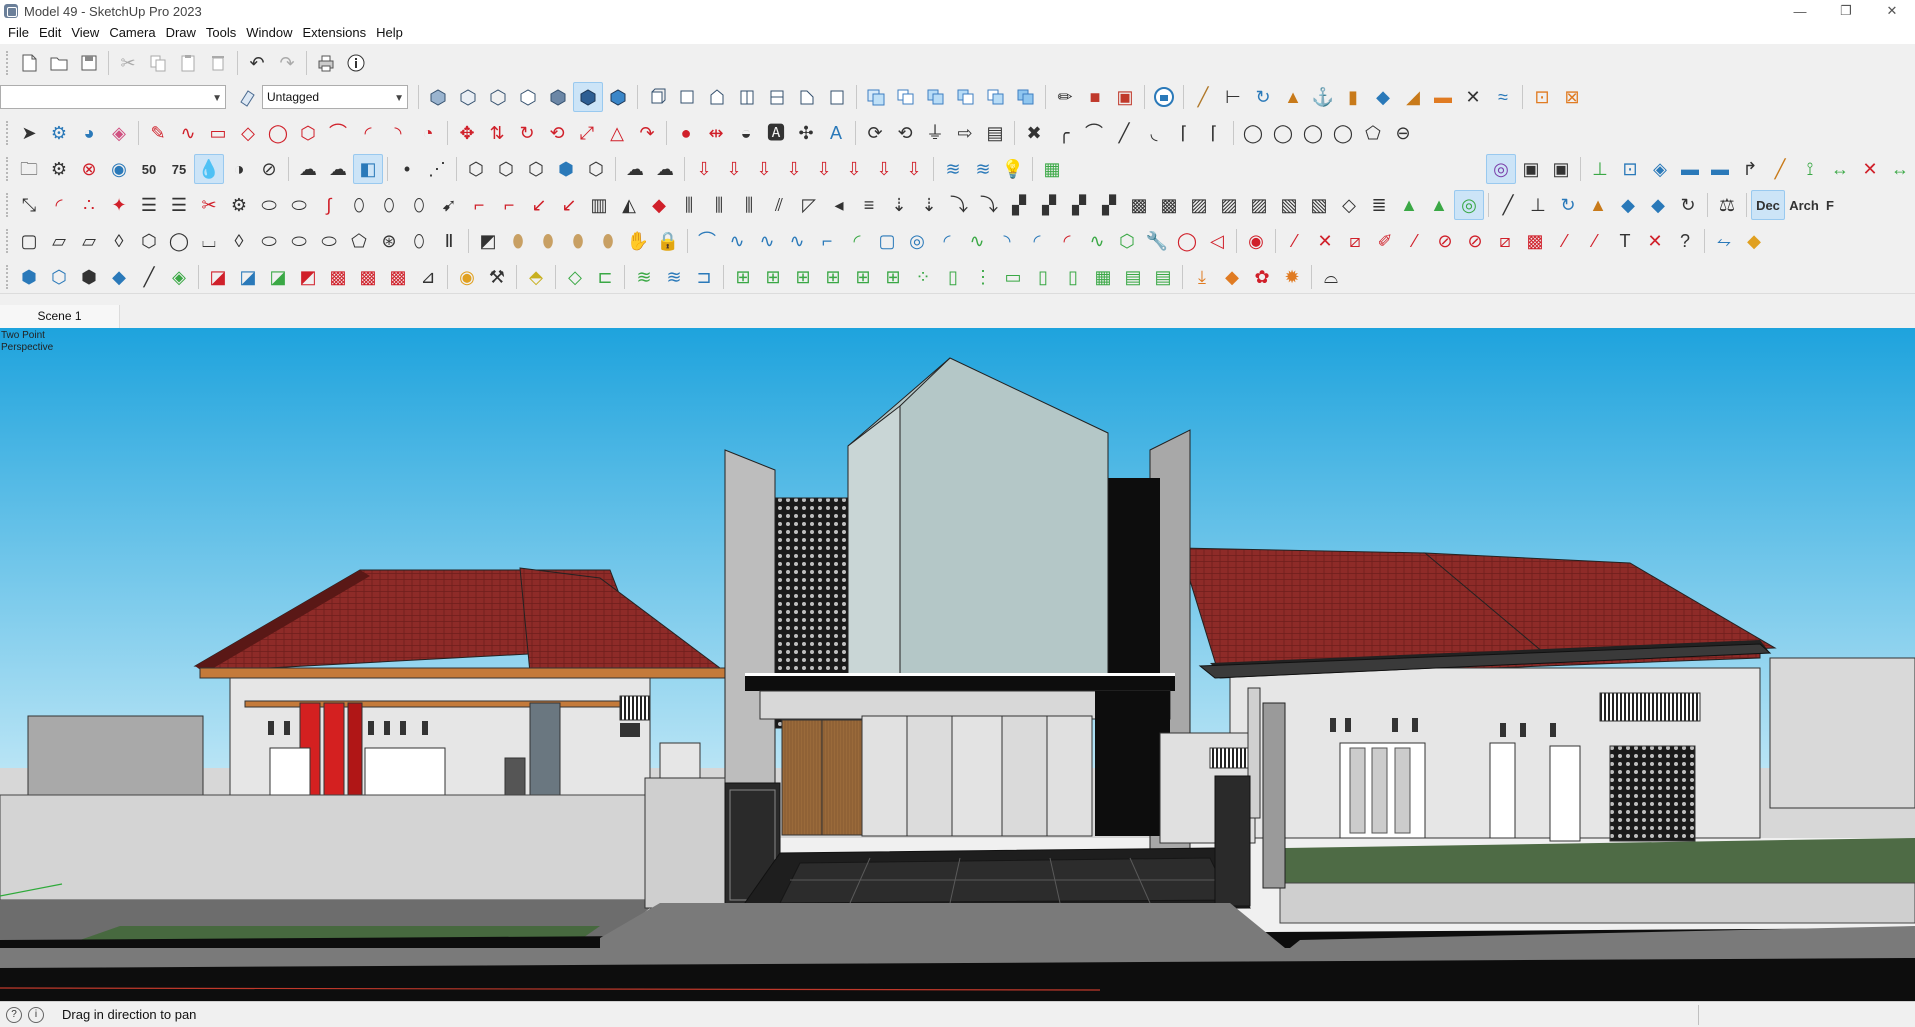 The image size is (1915, 1027). I want to click on extension-tool-icon: ↔, so click(1840, 169).